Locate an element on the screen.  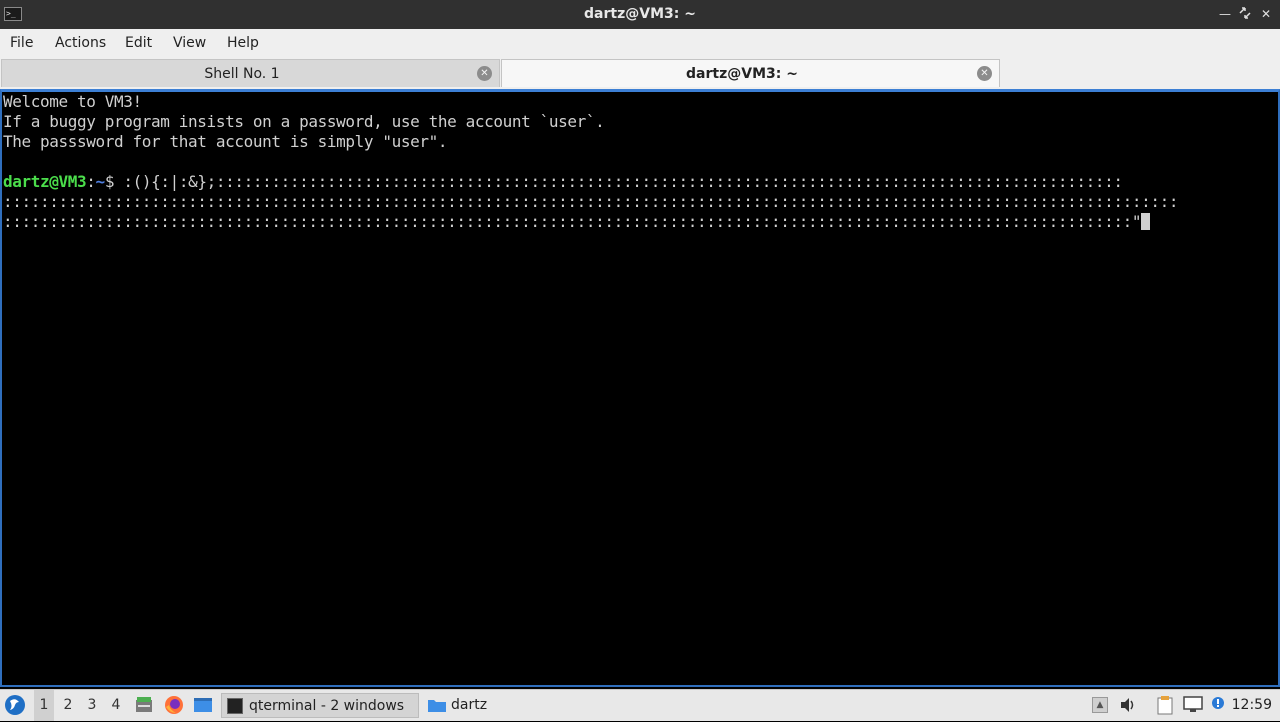
volume-icon is located at coordinates (1128, 705).